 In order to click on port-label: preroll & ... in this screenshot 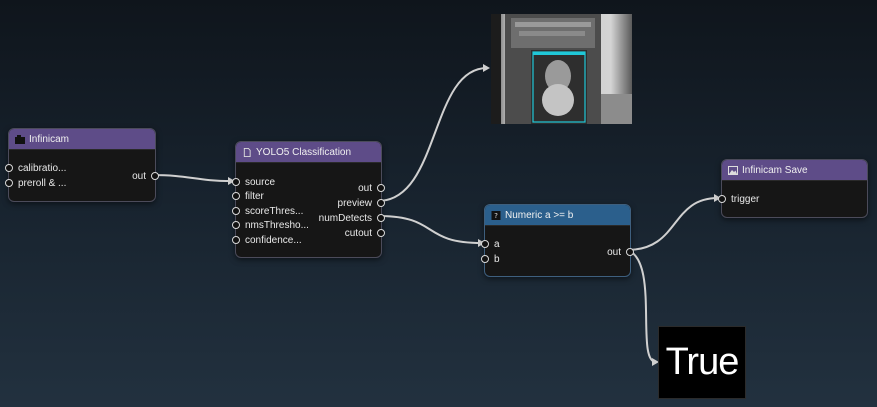, I will do `click(42, 183)`.